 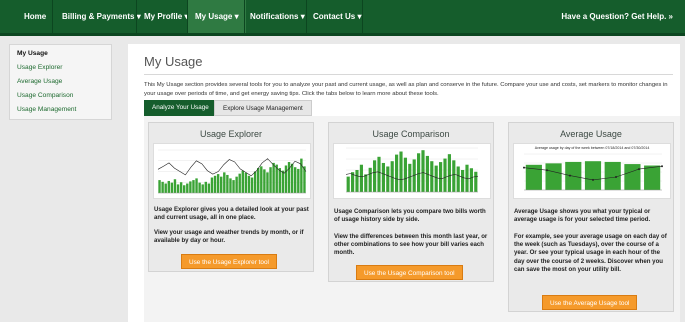 I want to click on sidebar-item-average-usage: Average Usage, so click(x=39, y=81).